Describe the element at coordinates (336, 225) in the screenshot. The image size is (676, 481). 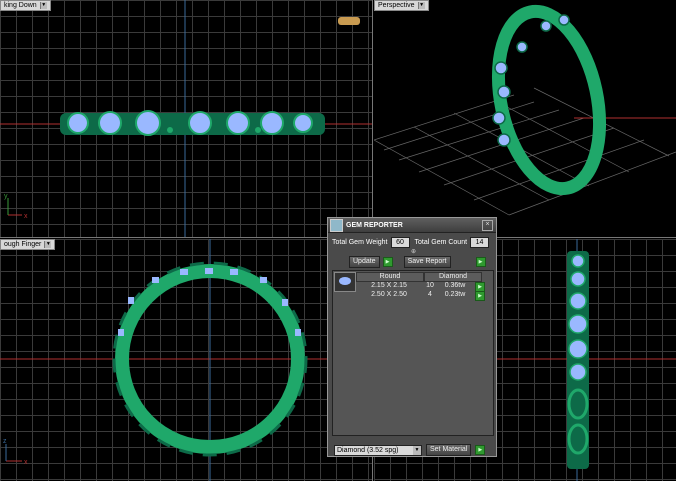
I see `gem-icon` at that location.